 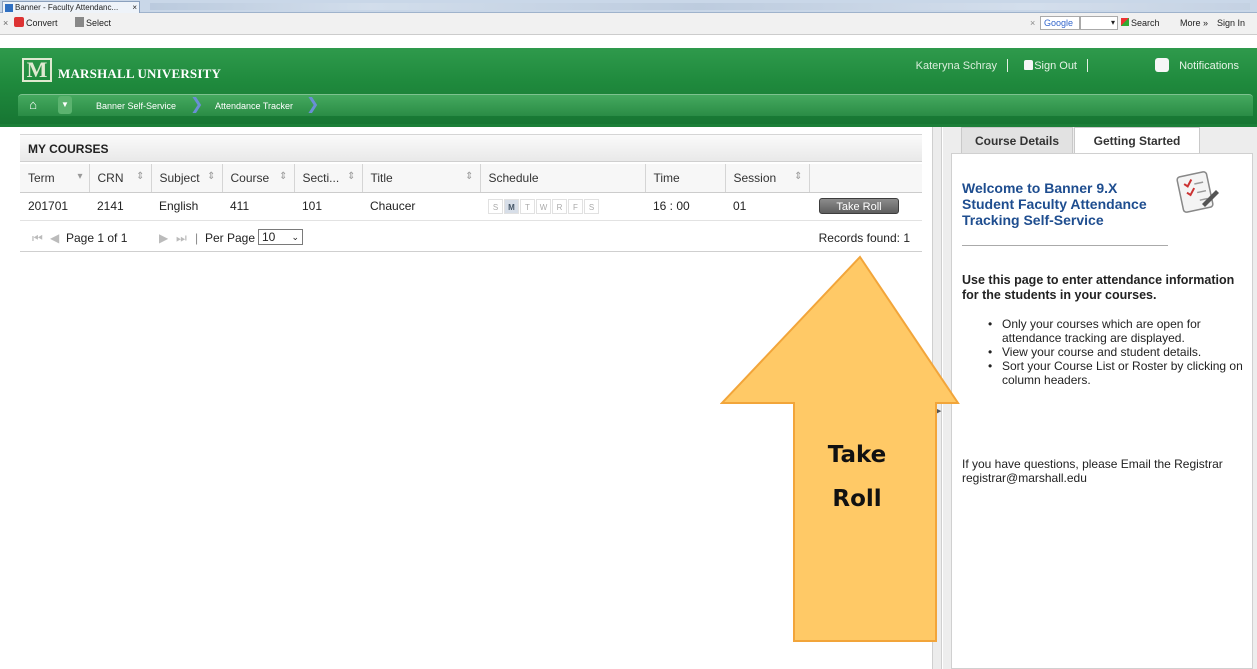 What do you see at coordinates (186, 206) in the screenshot?
I see `cell-subject: English` at bounding box center [186, 206].